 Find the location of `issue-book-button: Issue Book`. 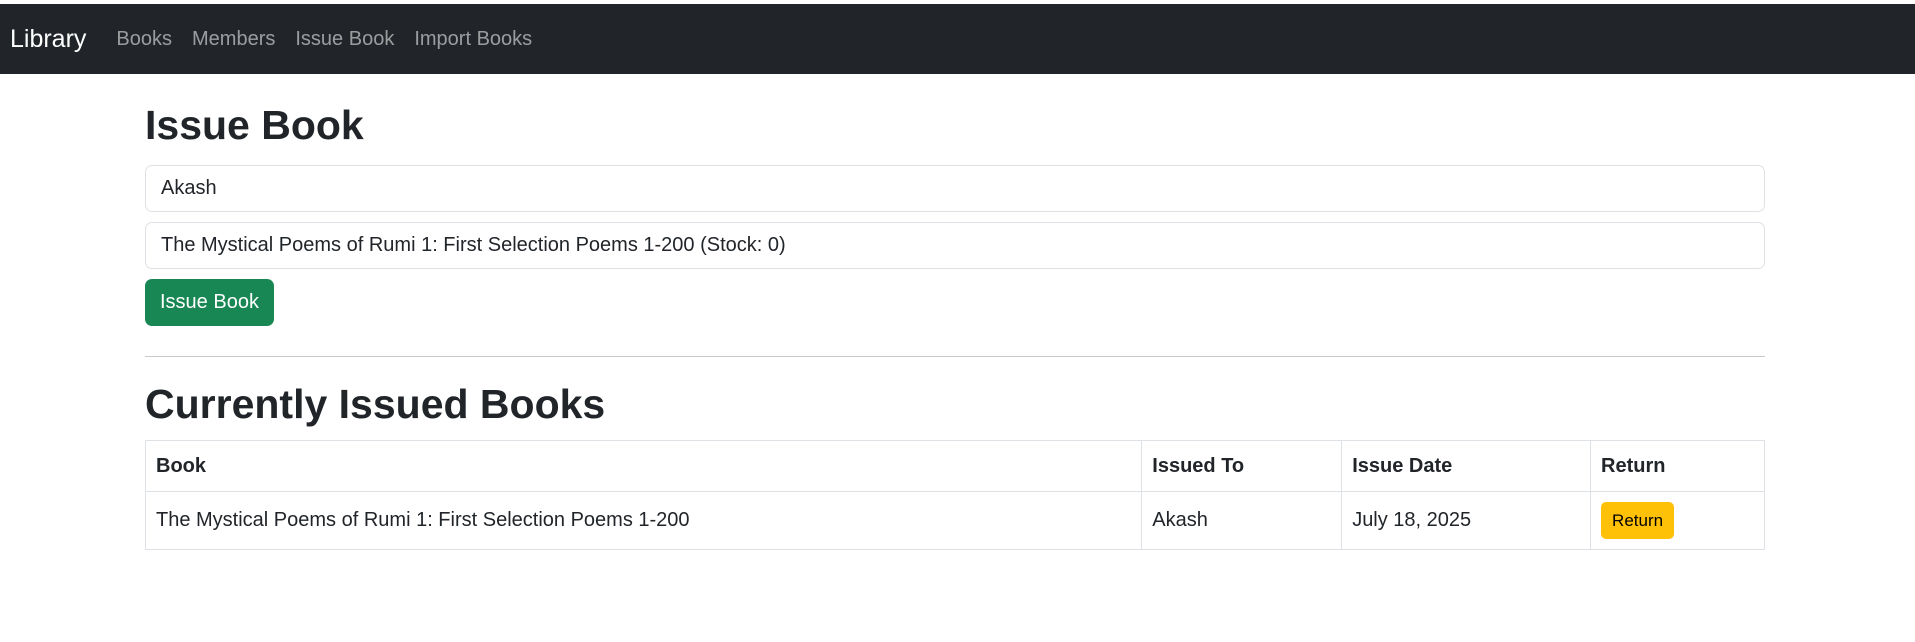

issue-book-button: Issue Book is located at coordinates (209, 302).